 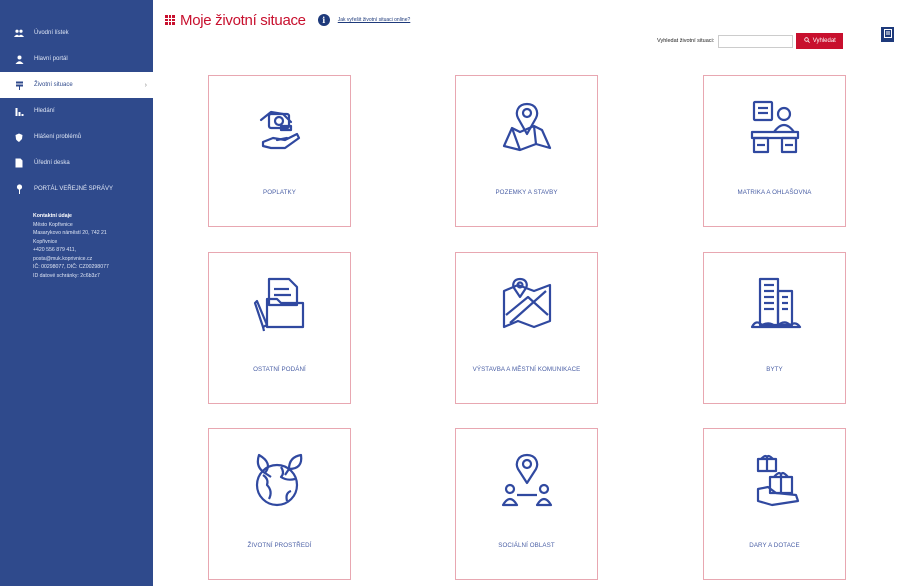 I want to click on card-pozemky-a-stavby: POZEMKY A STAVBY, so click(x=526, y=151).